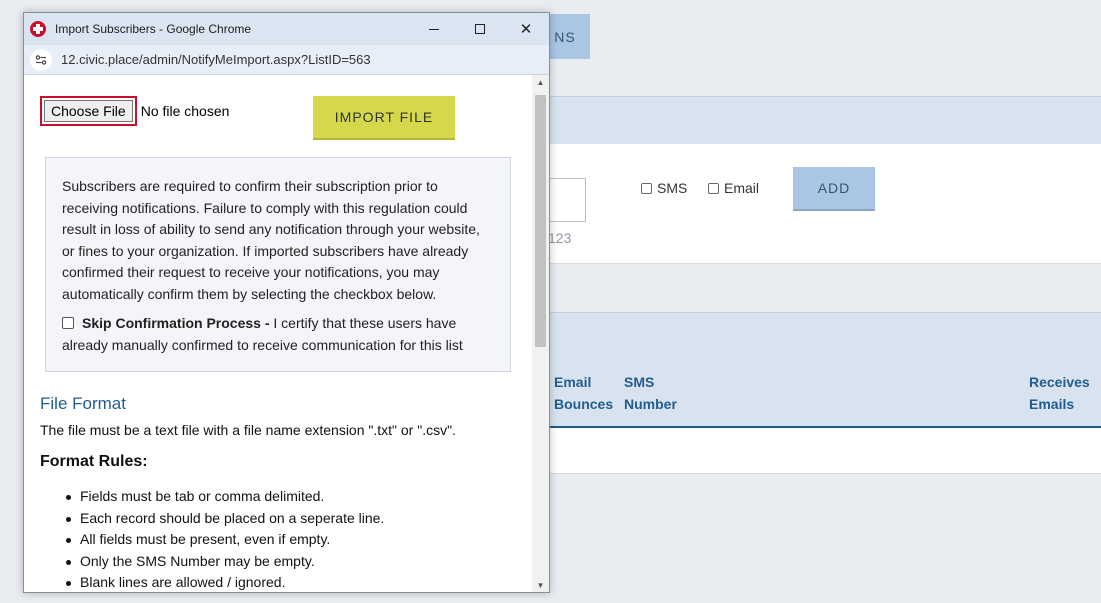  I want to click on background-email-checkbox: Email, so click(733, 188).